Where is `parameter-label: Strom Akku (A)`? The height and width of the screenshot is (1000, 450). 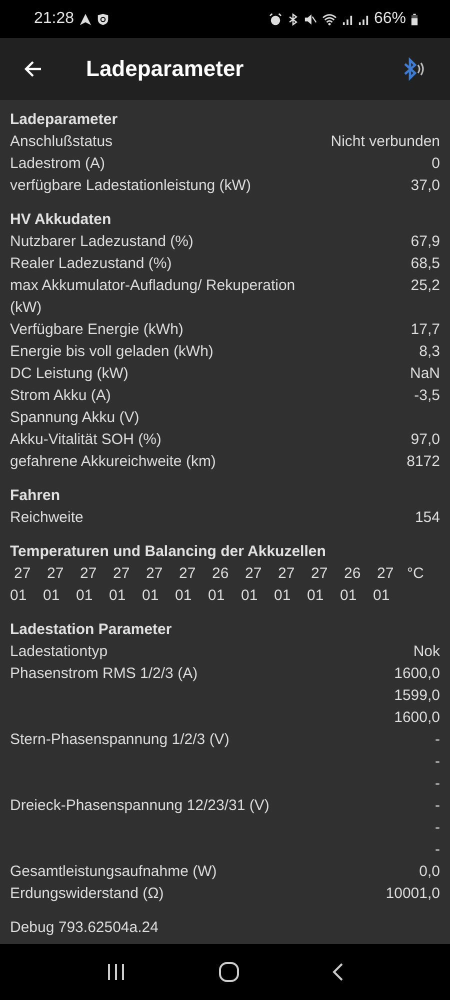
parameter-label: Strom Akku (A) is located at coordinates (60, 396).